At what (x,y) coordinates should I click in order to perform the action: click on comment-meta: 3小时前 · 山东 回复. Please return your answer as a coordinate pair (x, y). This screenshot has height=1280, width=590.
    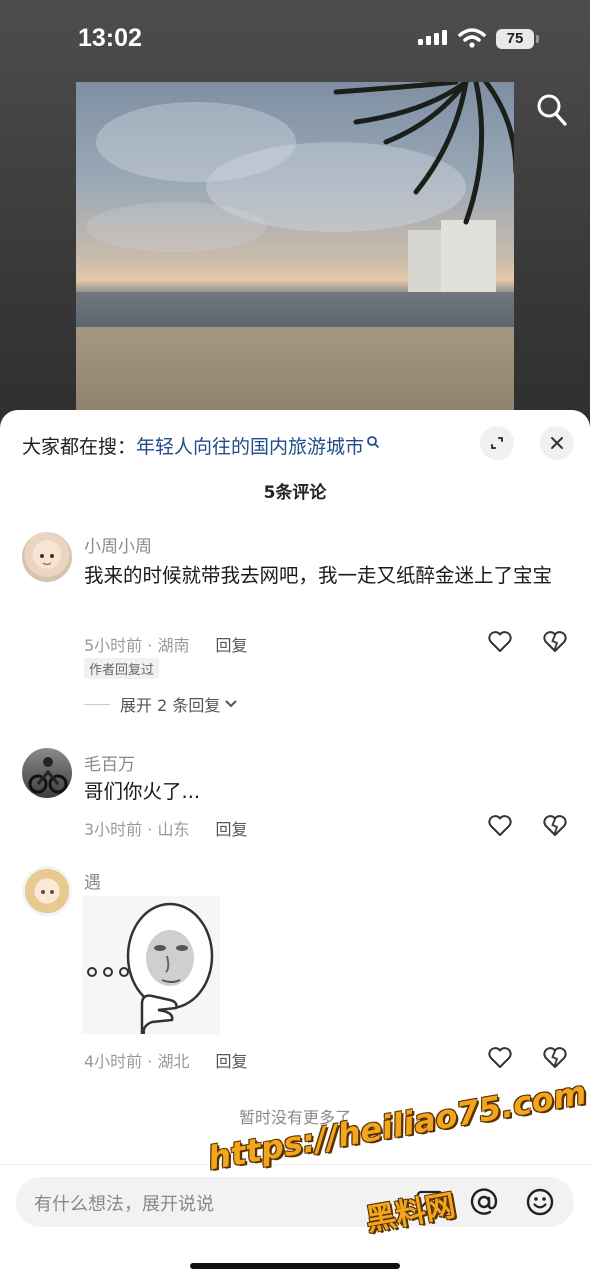
    Looking at the image, I should click on (165, 828).